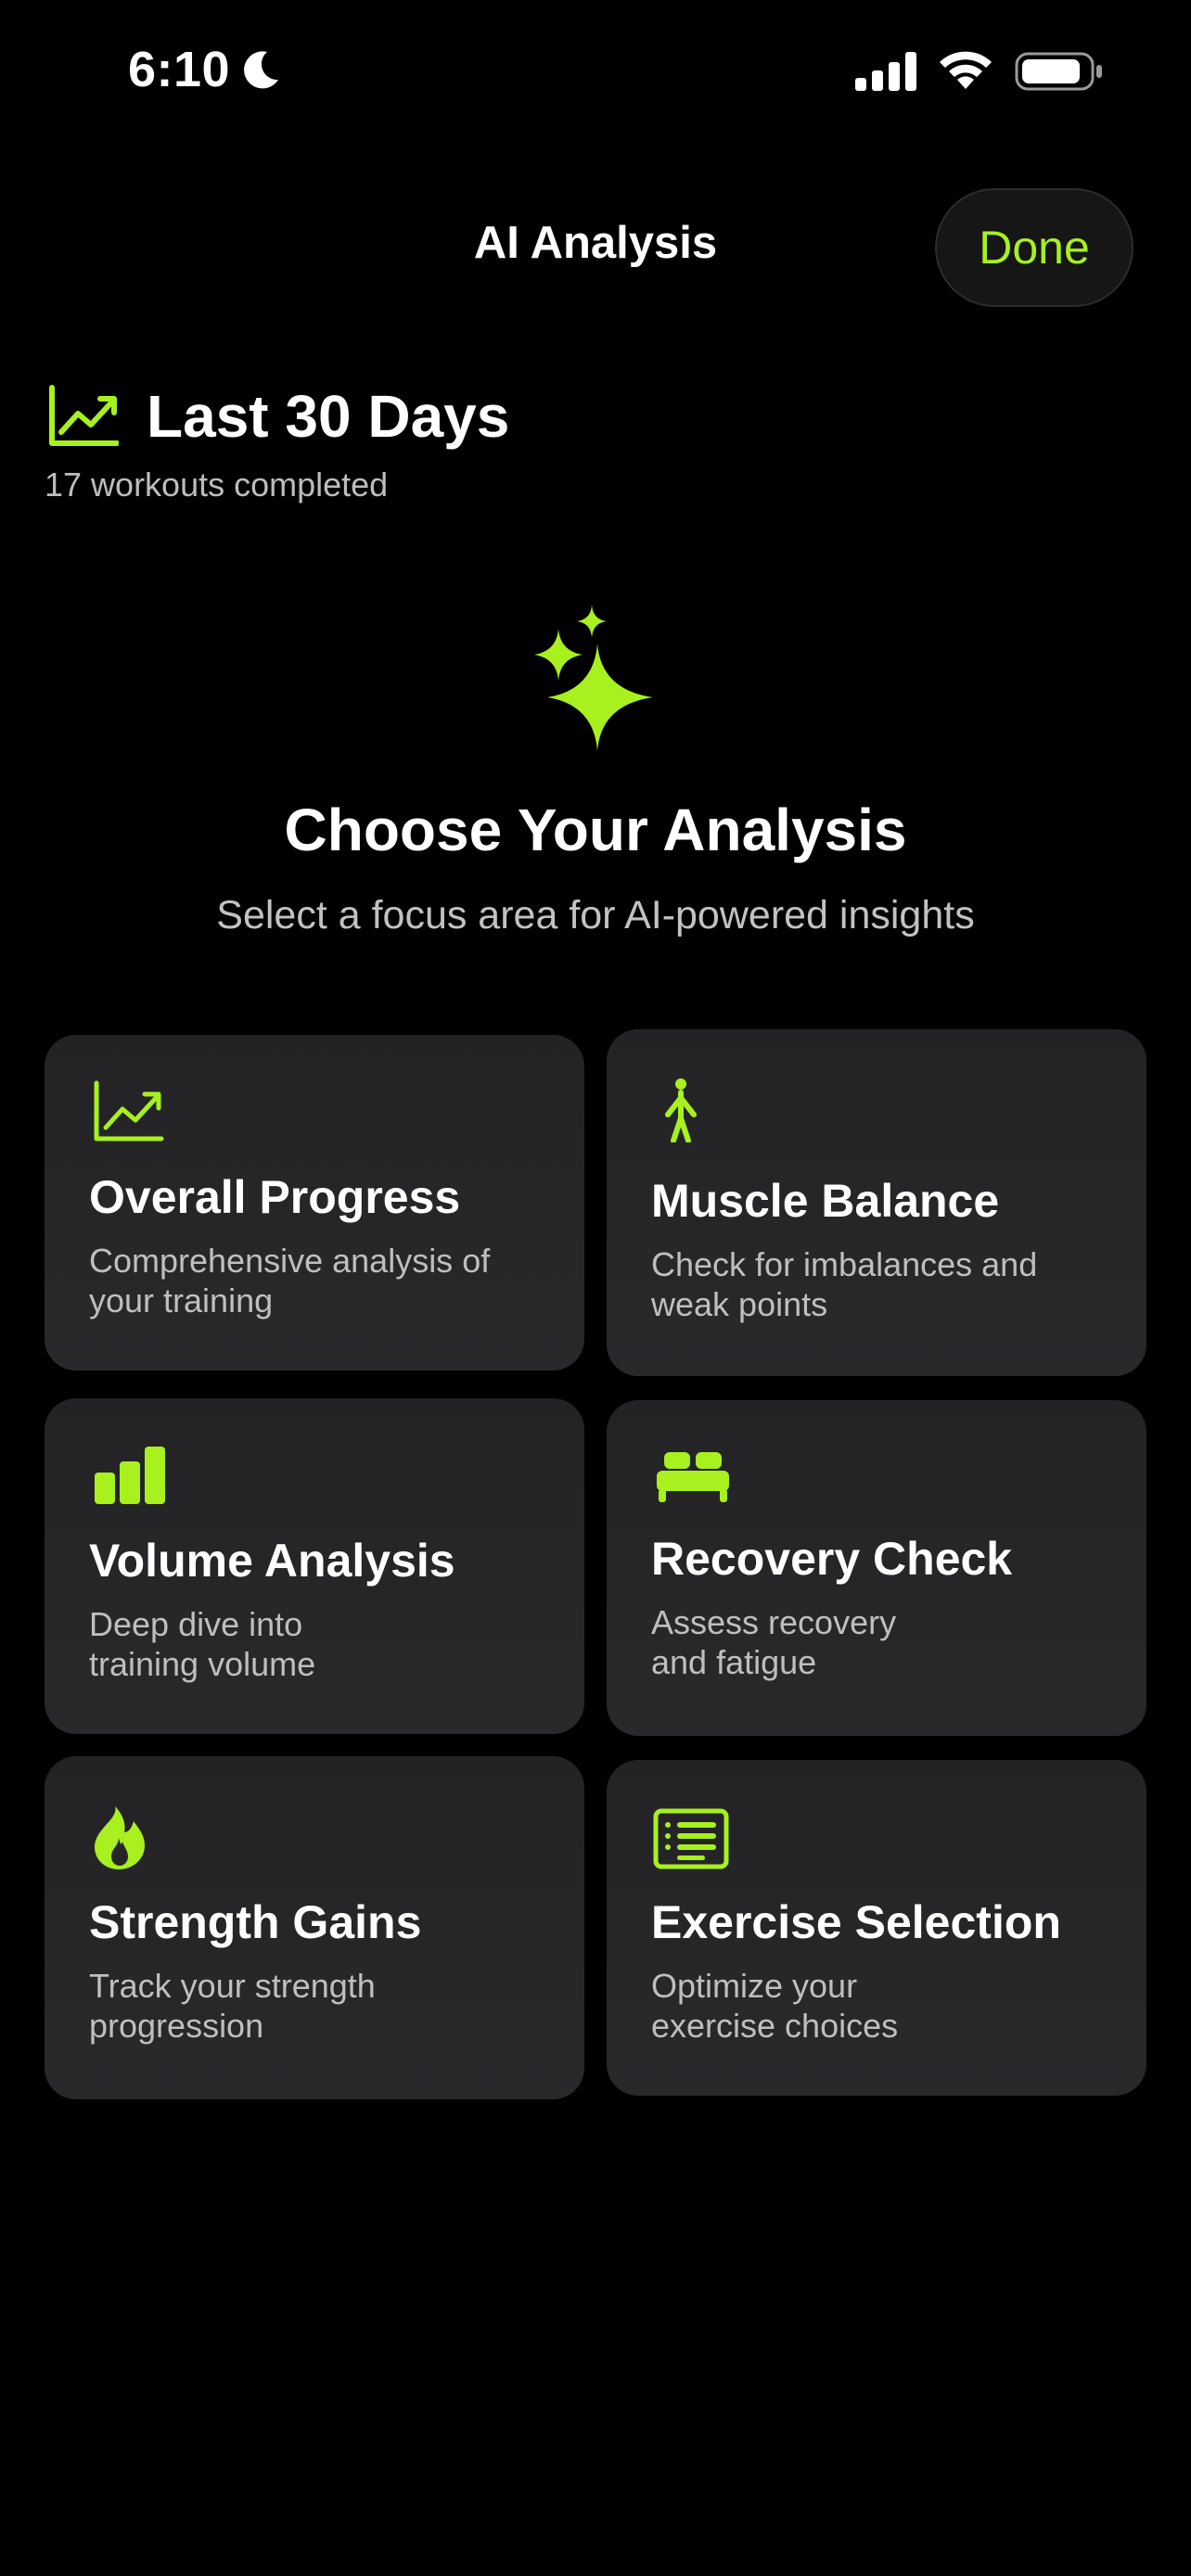 The height and width of the screenshot is (2576, 1191). What do you see at coordinates (179, 69) in the screenshot?
I see `status-time: 6:10` at bounding box center [179, 69].